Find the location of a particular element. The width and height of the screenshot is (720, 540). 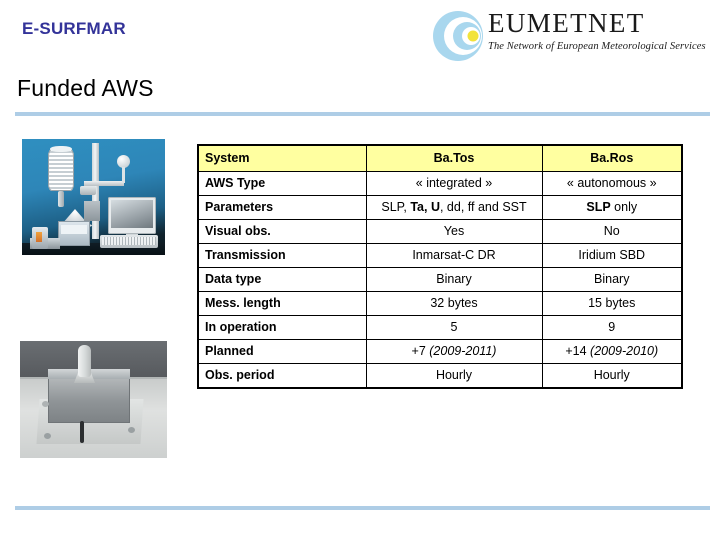

eumetnet-circle-icon is located at coordinates (458, 36).